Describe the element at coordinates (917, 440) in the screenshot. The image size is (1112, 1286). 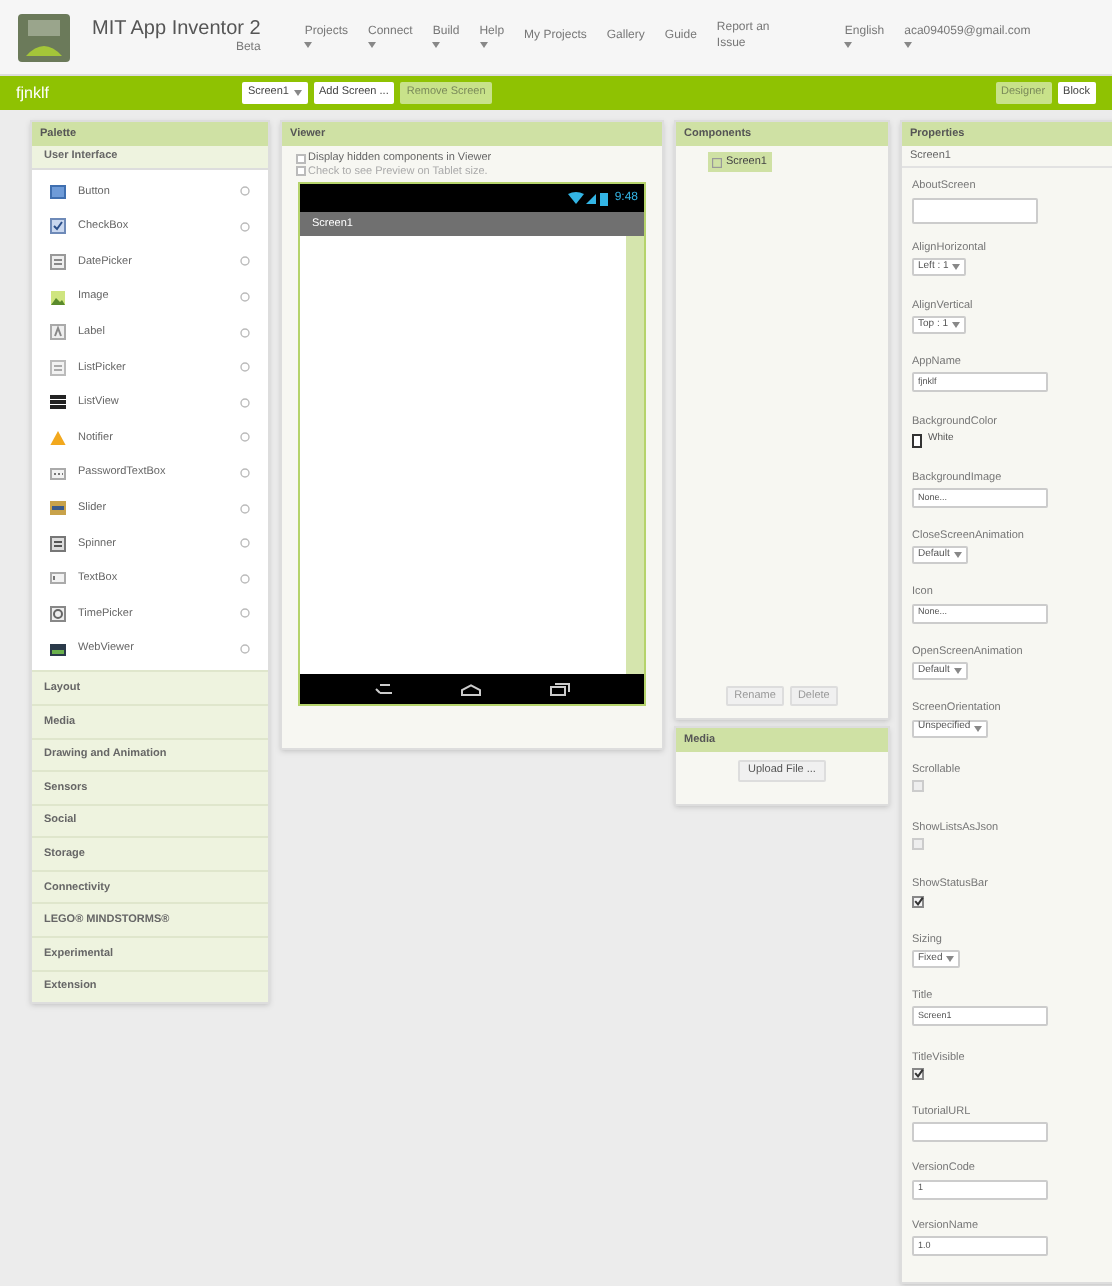
I see `color-swatch` at that location.